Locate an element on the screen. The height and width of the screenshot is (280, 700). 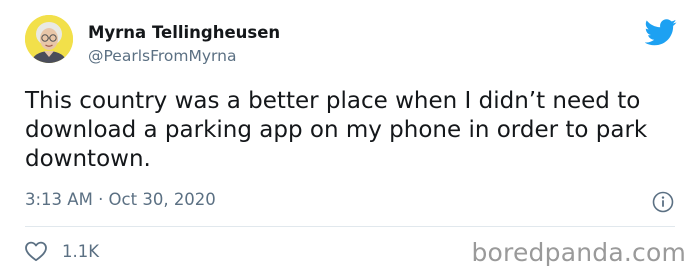
avatar-photo is located at coordinates (49, 39).